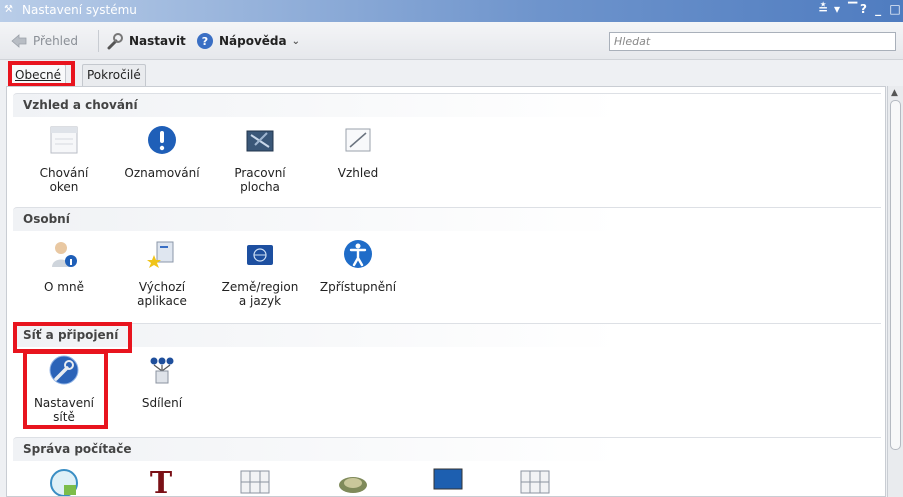 This screenshot has height=497, width=903. I want to click on tab-advanced-label: Pokročilé, so click(114, 75).